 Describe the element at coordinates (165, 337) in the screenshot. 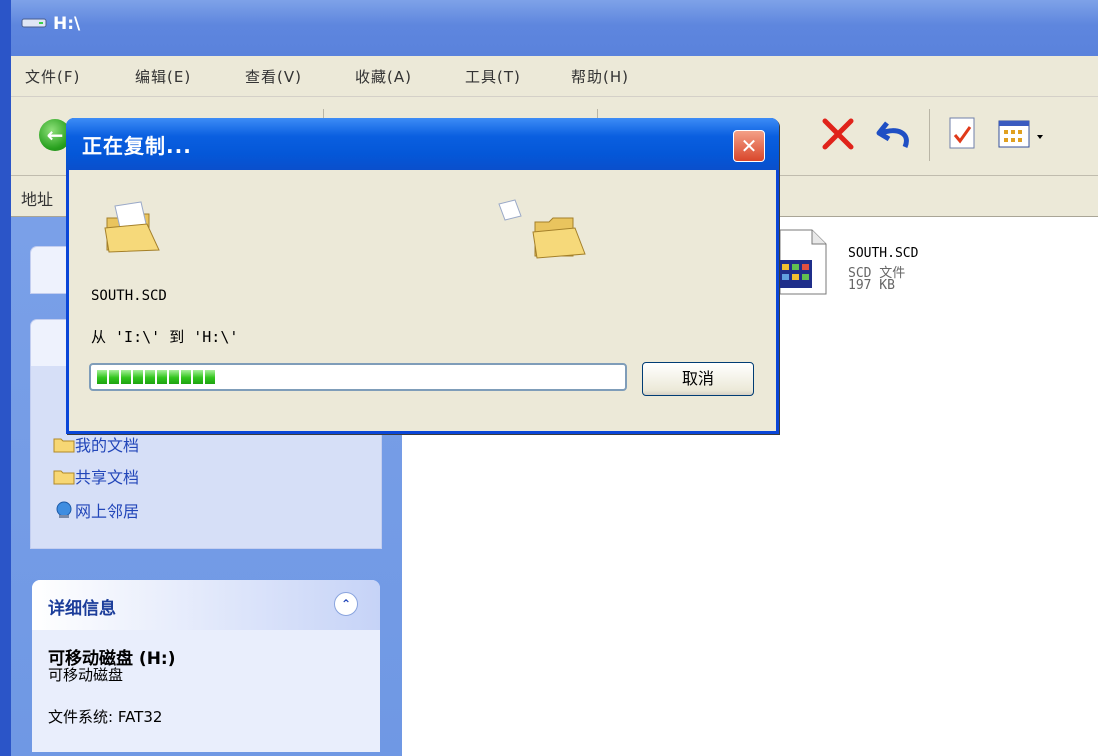

I see `copy-path-text: 从 'I:\' 到 'H:\'` at that location.